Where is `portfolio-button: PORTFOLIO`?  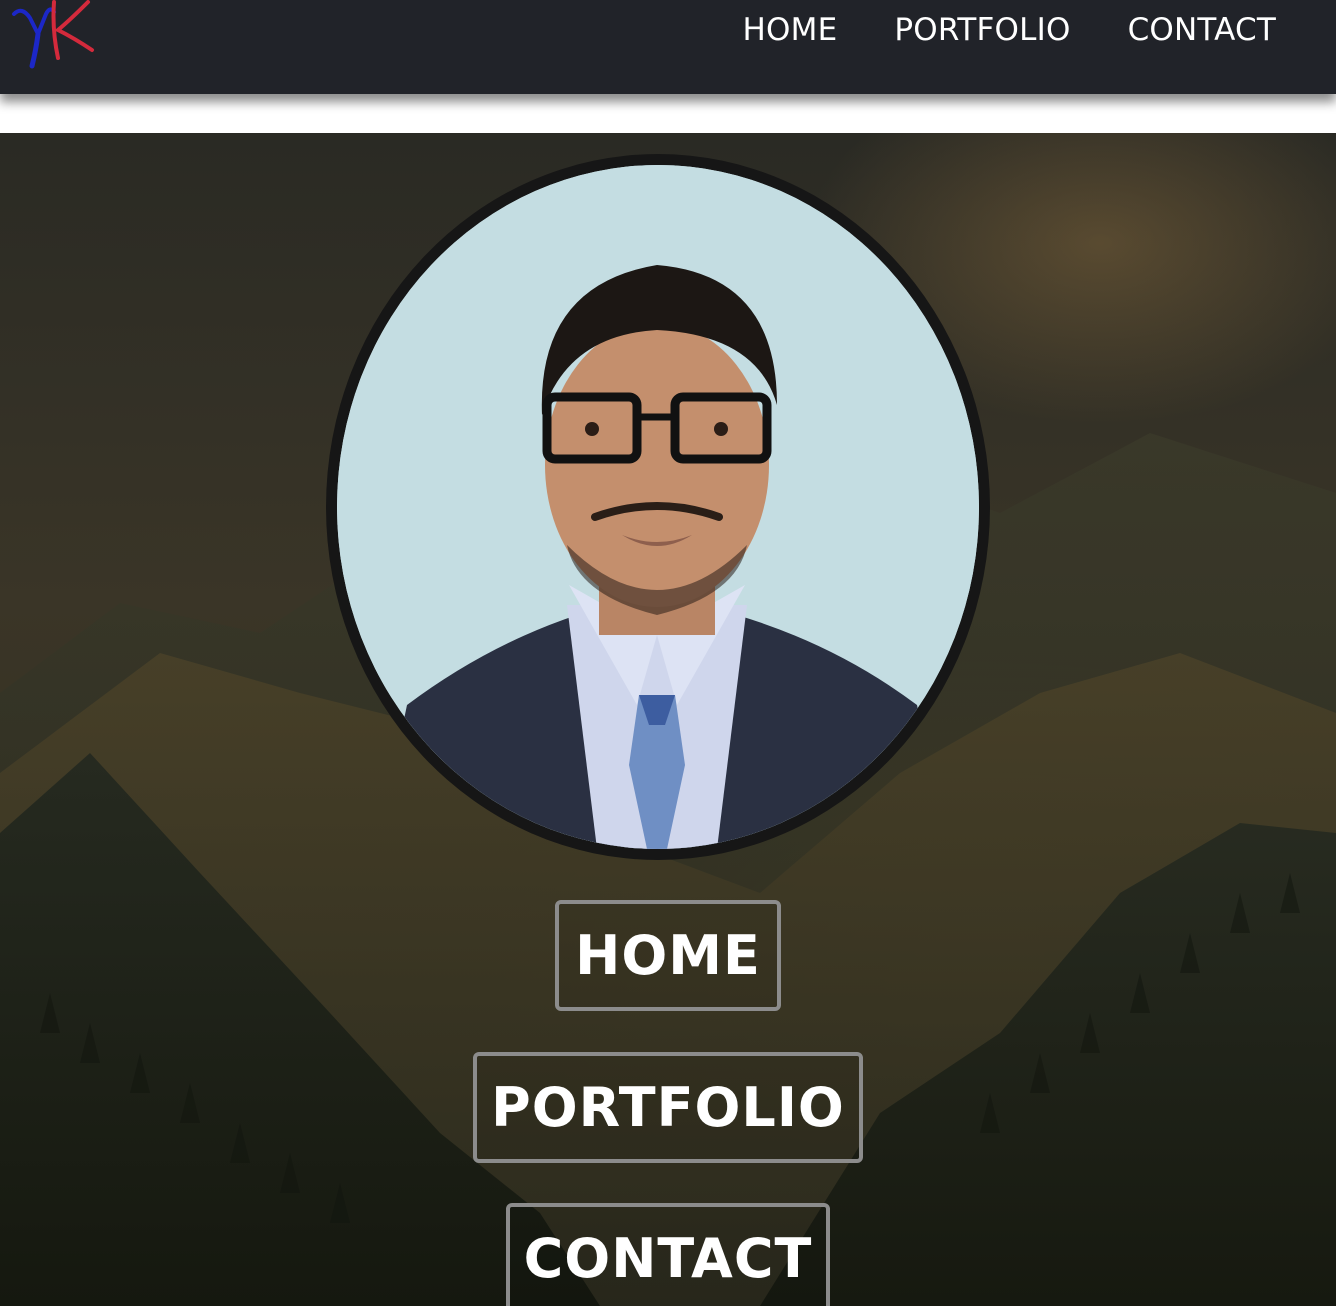 portfolio-button: PORTFOLIO is located at coordinates (668, 1107).